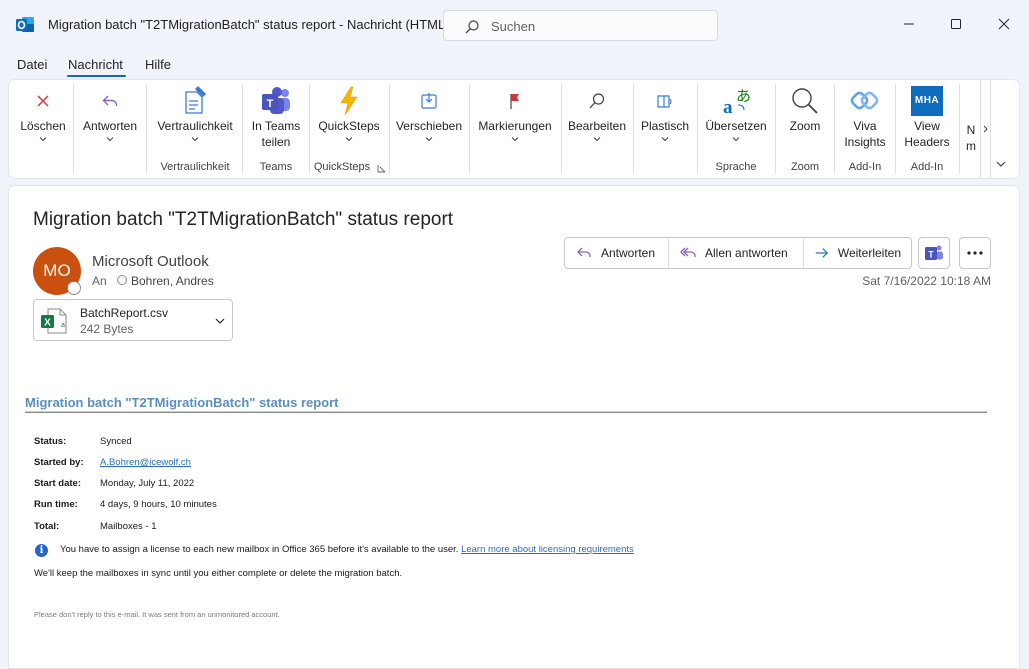 This screenshot has width=1029, height=669. Describe the element at coordinates (276, 100) in the screenshot. I see `teams-icon: T` at that location.